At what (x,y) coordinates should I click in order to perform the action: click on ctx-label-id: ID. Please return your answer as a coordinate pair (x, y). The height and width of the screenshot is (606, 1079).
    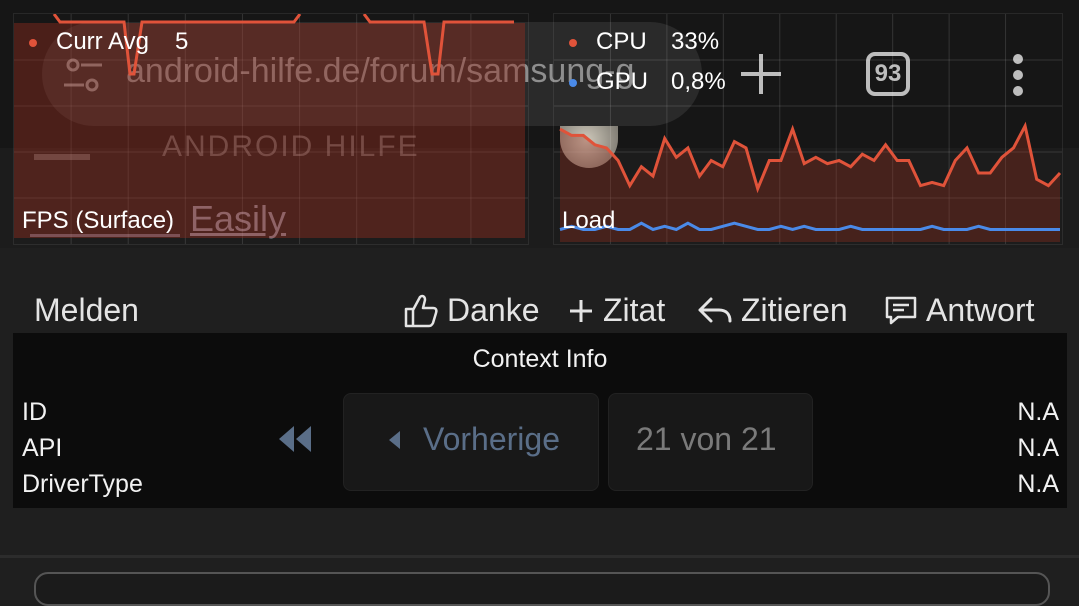
    Looking at the image, I should click on (34, 412).